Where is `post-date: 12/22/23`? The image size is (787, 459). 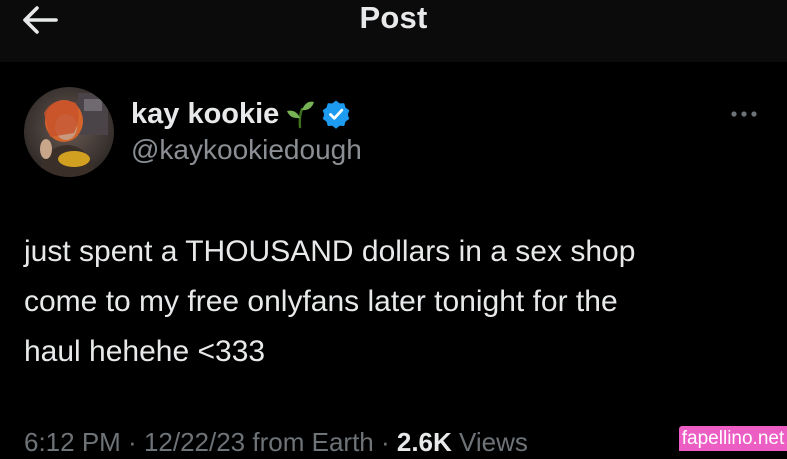
post-date: 12/22/23 is located at coordinates (194, 442).